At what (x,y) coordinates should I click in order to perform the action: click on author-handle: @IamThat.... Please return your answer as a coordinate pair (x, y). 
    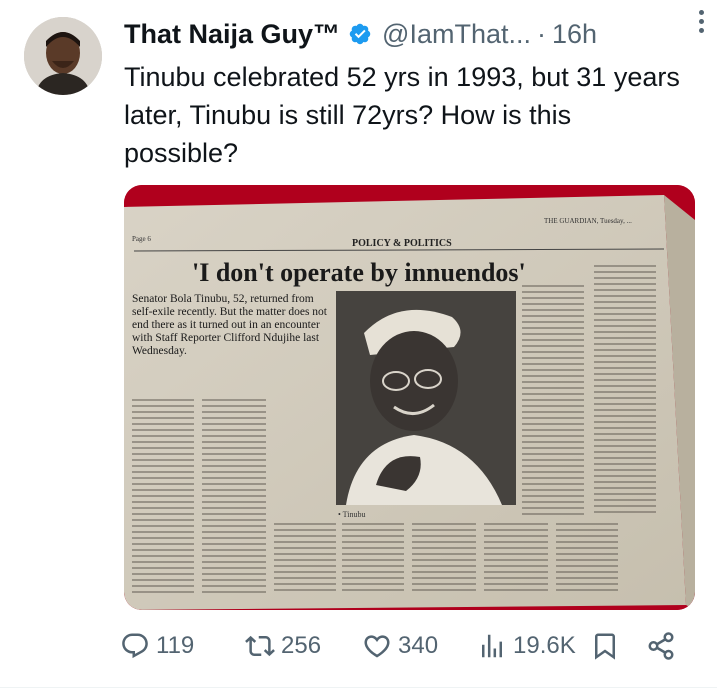
    Looking at the image, I should click on (456, 34).